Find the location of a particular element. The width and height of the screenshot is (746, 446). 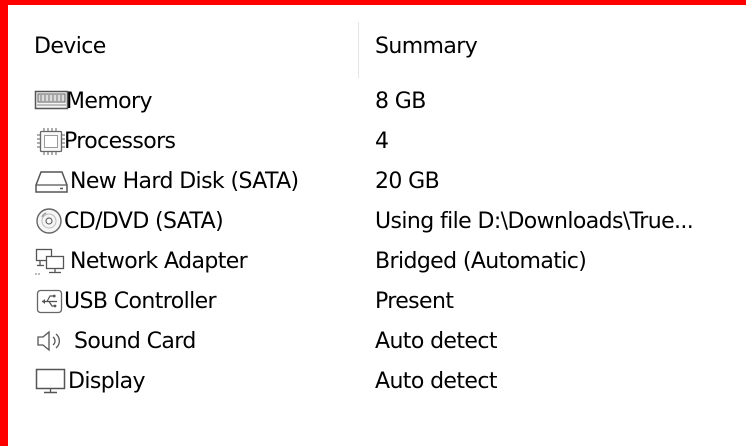

device-row-network-adapter: Network Adapter Bridged (Automatic) is located at coordinates (381, 262).